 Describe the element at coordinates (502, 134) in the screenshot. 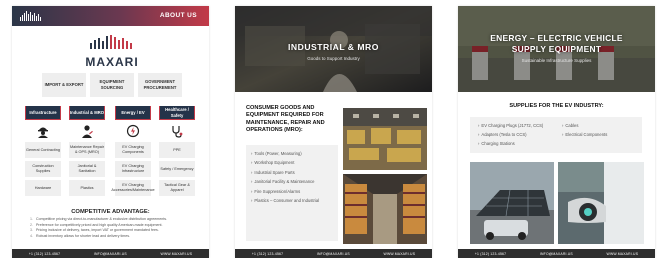

I see `list-item: › Adapters (Tesla to CCS)` at that location.